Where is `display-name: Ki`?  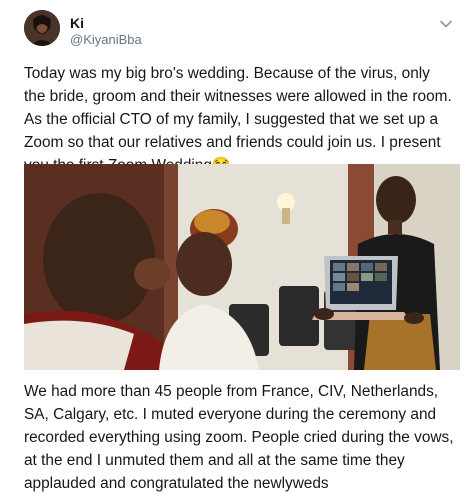
display-name: Ki is located at coordinates (106, 23).